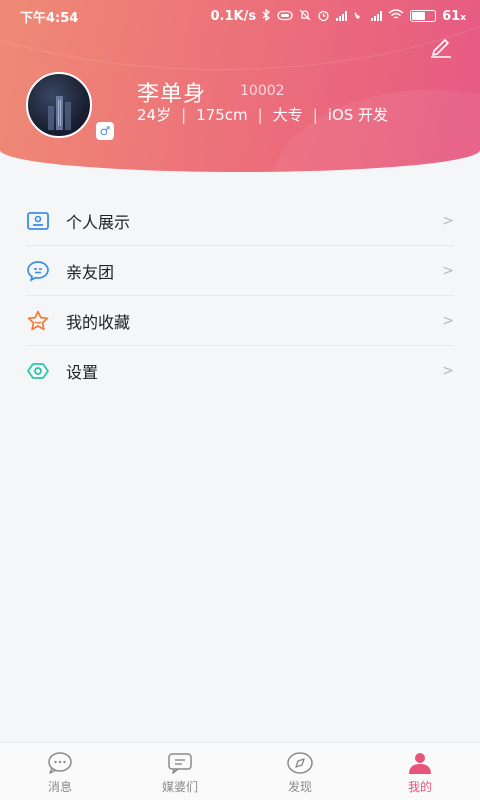 The image size is (480, 800). I want to click on menu-item-favorites: 我的收藏 >, so click(240, 321).